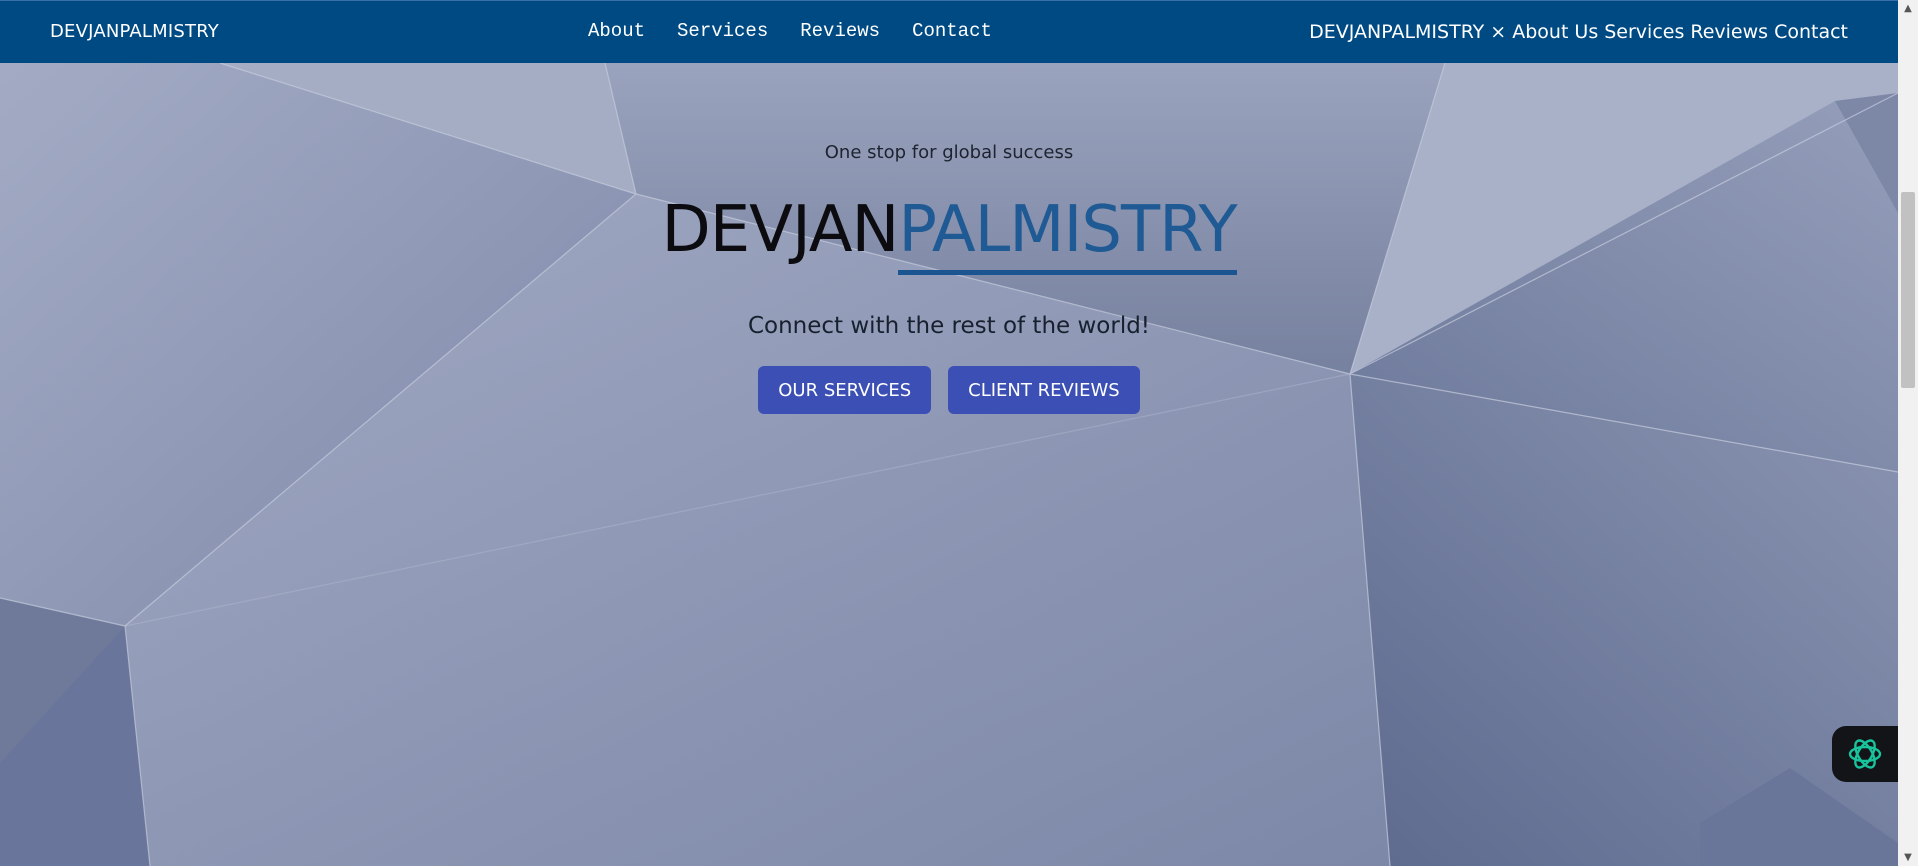  Describe the element at coordinates (949, 152) in the screenshot. I see `hero-tagline: One stop for global success` at that location.